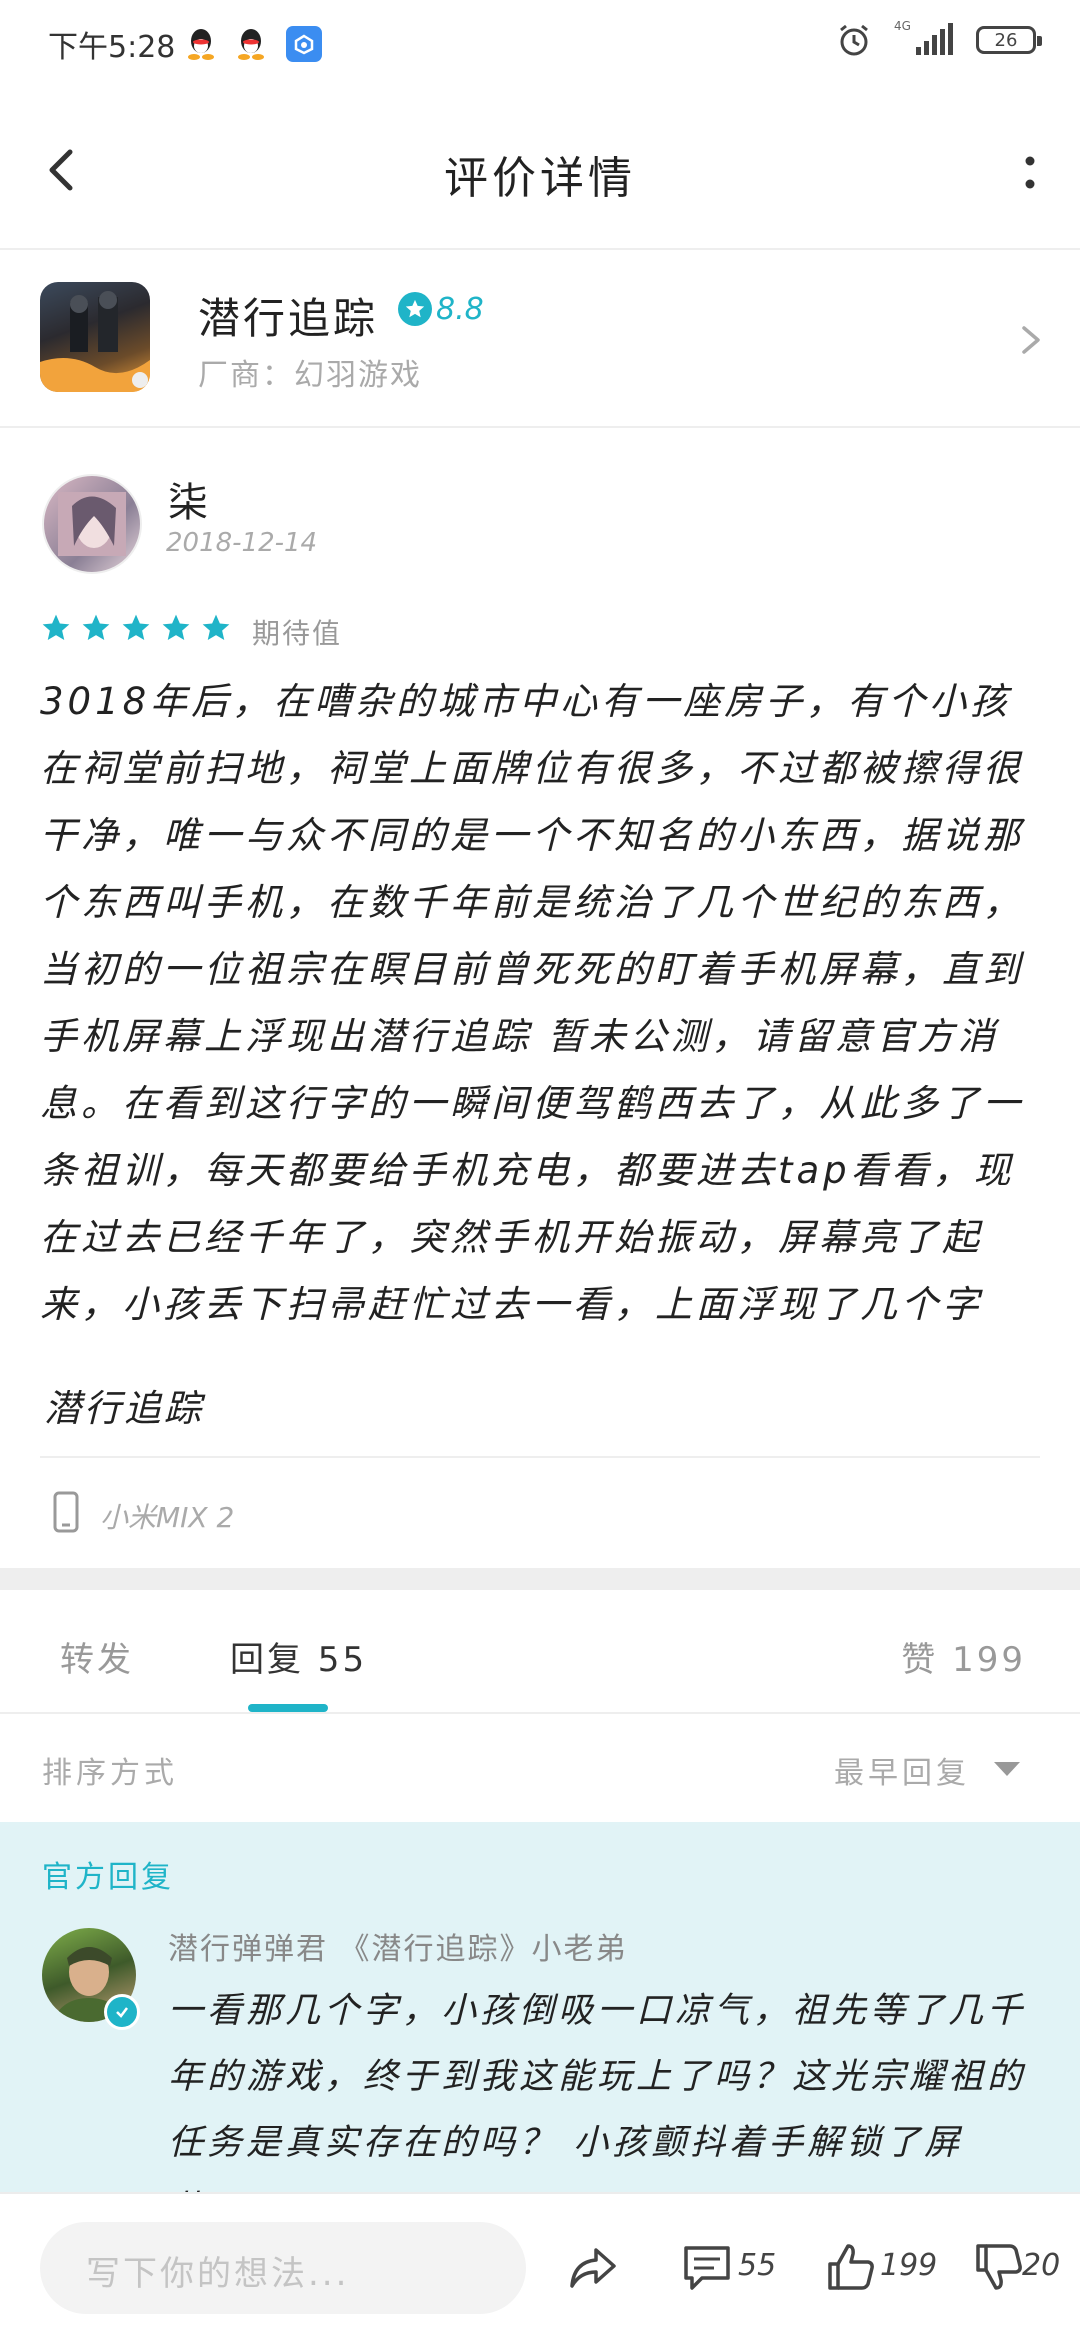 This screenshot has height=2342, width=1080. Describe the element at coordinates (540, 178) in the screenshot. I see `page-title: 评价详情` at that location.